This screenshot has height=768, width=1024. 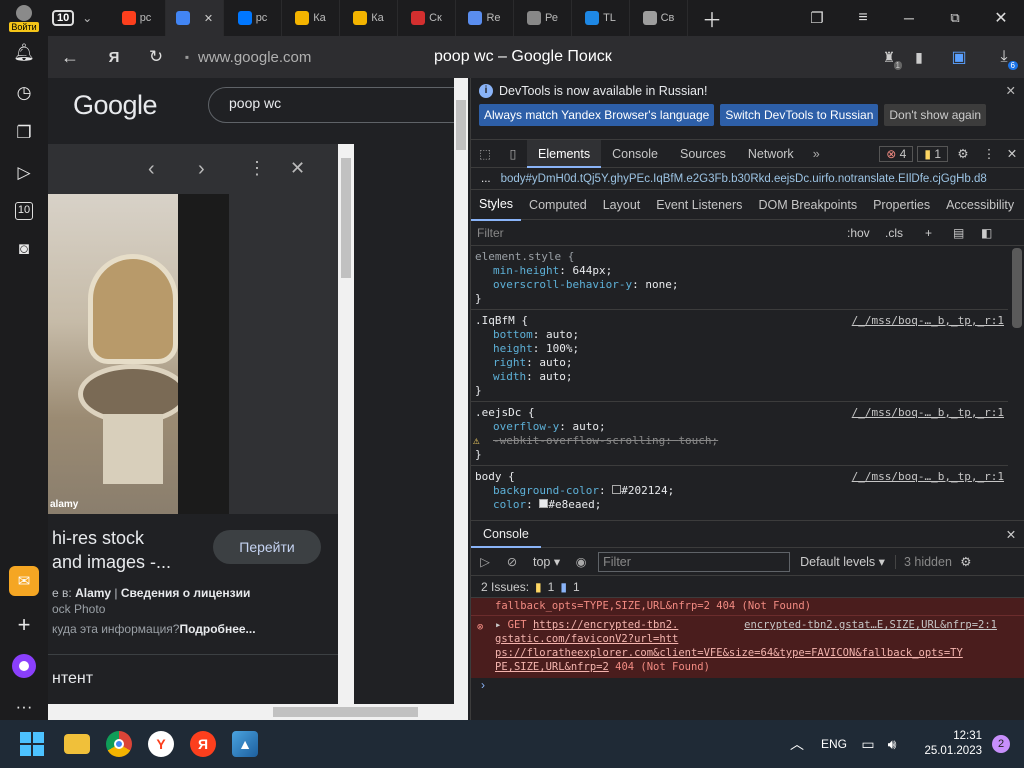 I want to click on rule-property: bottom: auto;, so click(x=739, y=335).